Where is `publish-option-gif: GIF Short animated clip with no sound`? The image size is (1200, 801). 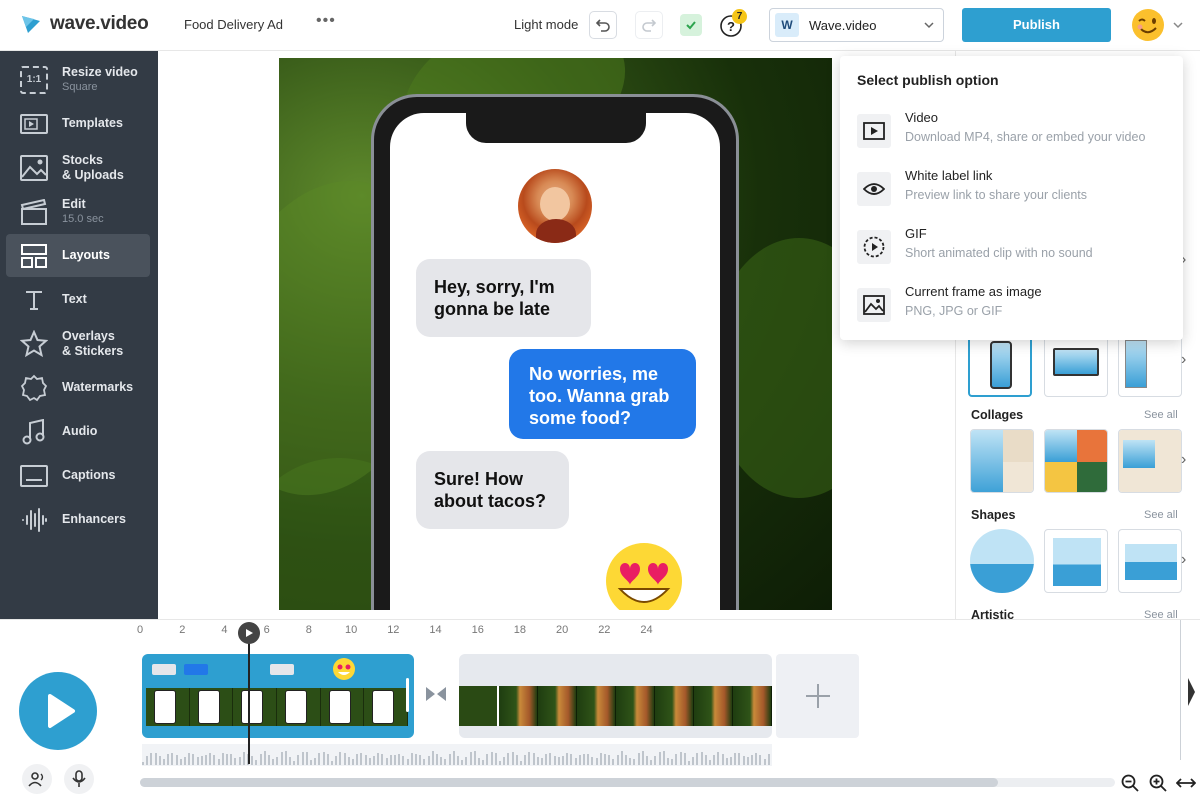
publish-option-gif: GIF Short animated clip with no sound is located at coordinates (1012, 250).